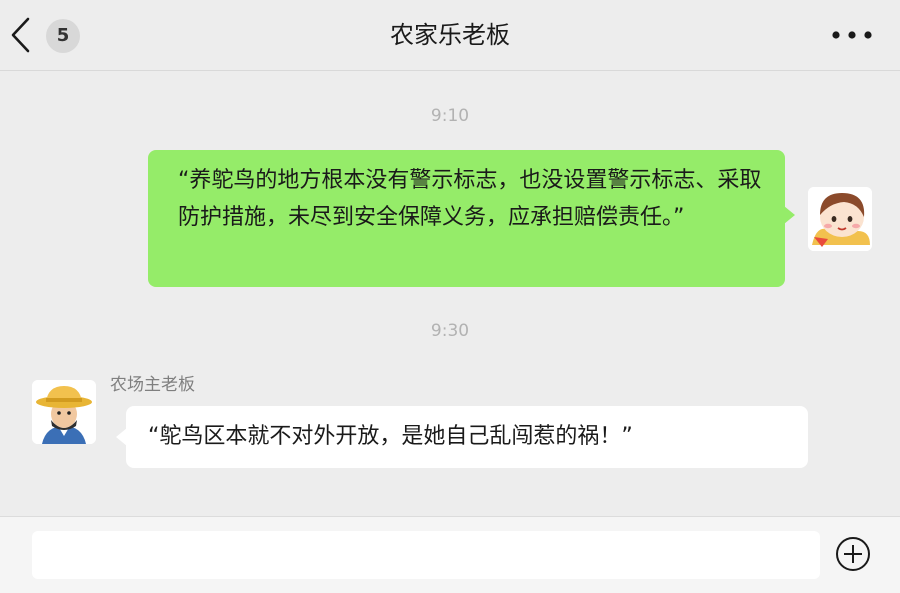 The height and width of the screenshot is (593, 900). Describe the element at coordinates (426, 555) in the screenshot. I see `message-input` at that location.